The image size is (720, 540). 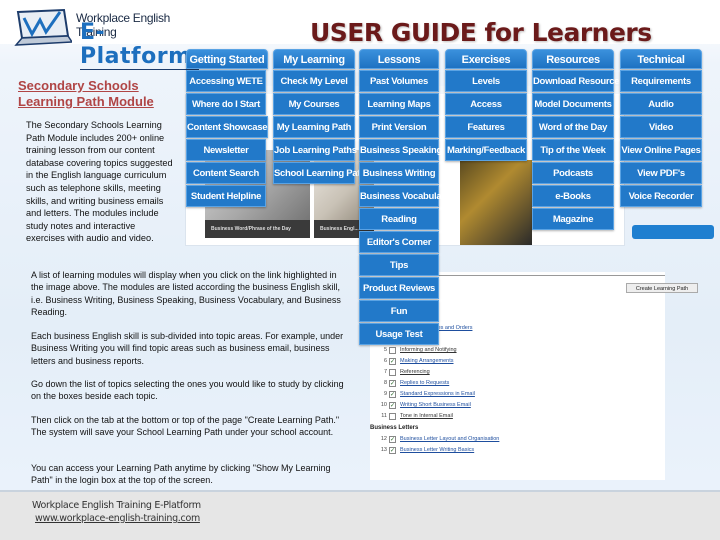 I want to click on topic-row: 13 ✓ Business Letter Writing Basics, so click(x=476, y=450).